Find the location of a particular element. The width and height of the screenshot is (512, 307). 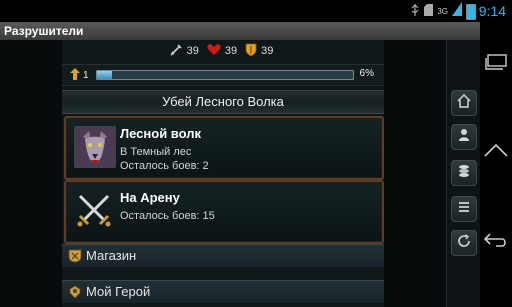

sd-card-icon is located at coordinates (429, 12).